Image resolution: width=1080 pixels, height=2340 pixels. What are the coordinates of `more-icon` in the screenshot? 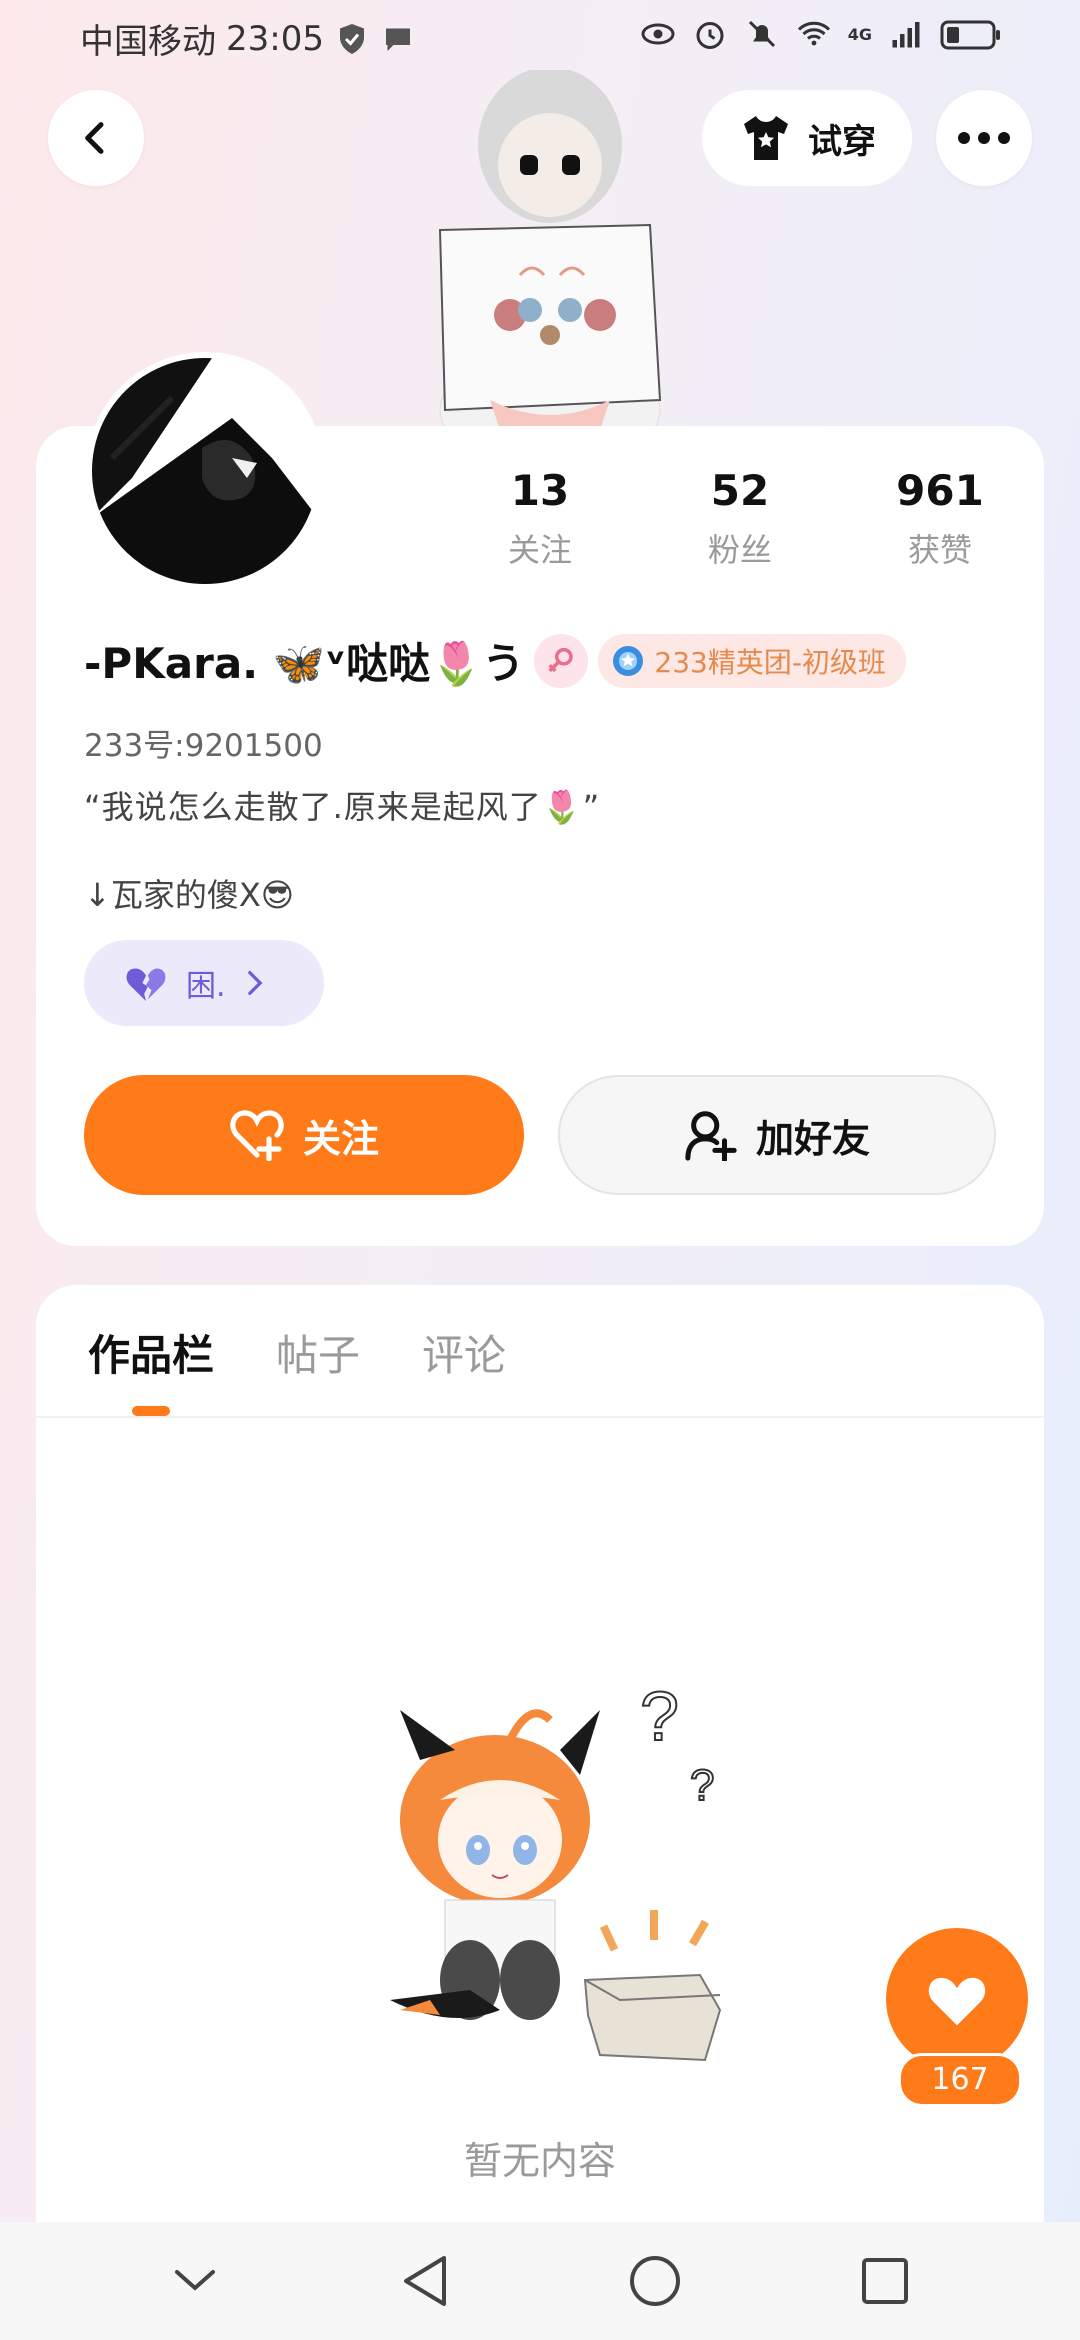 It's located at (984, 138).